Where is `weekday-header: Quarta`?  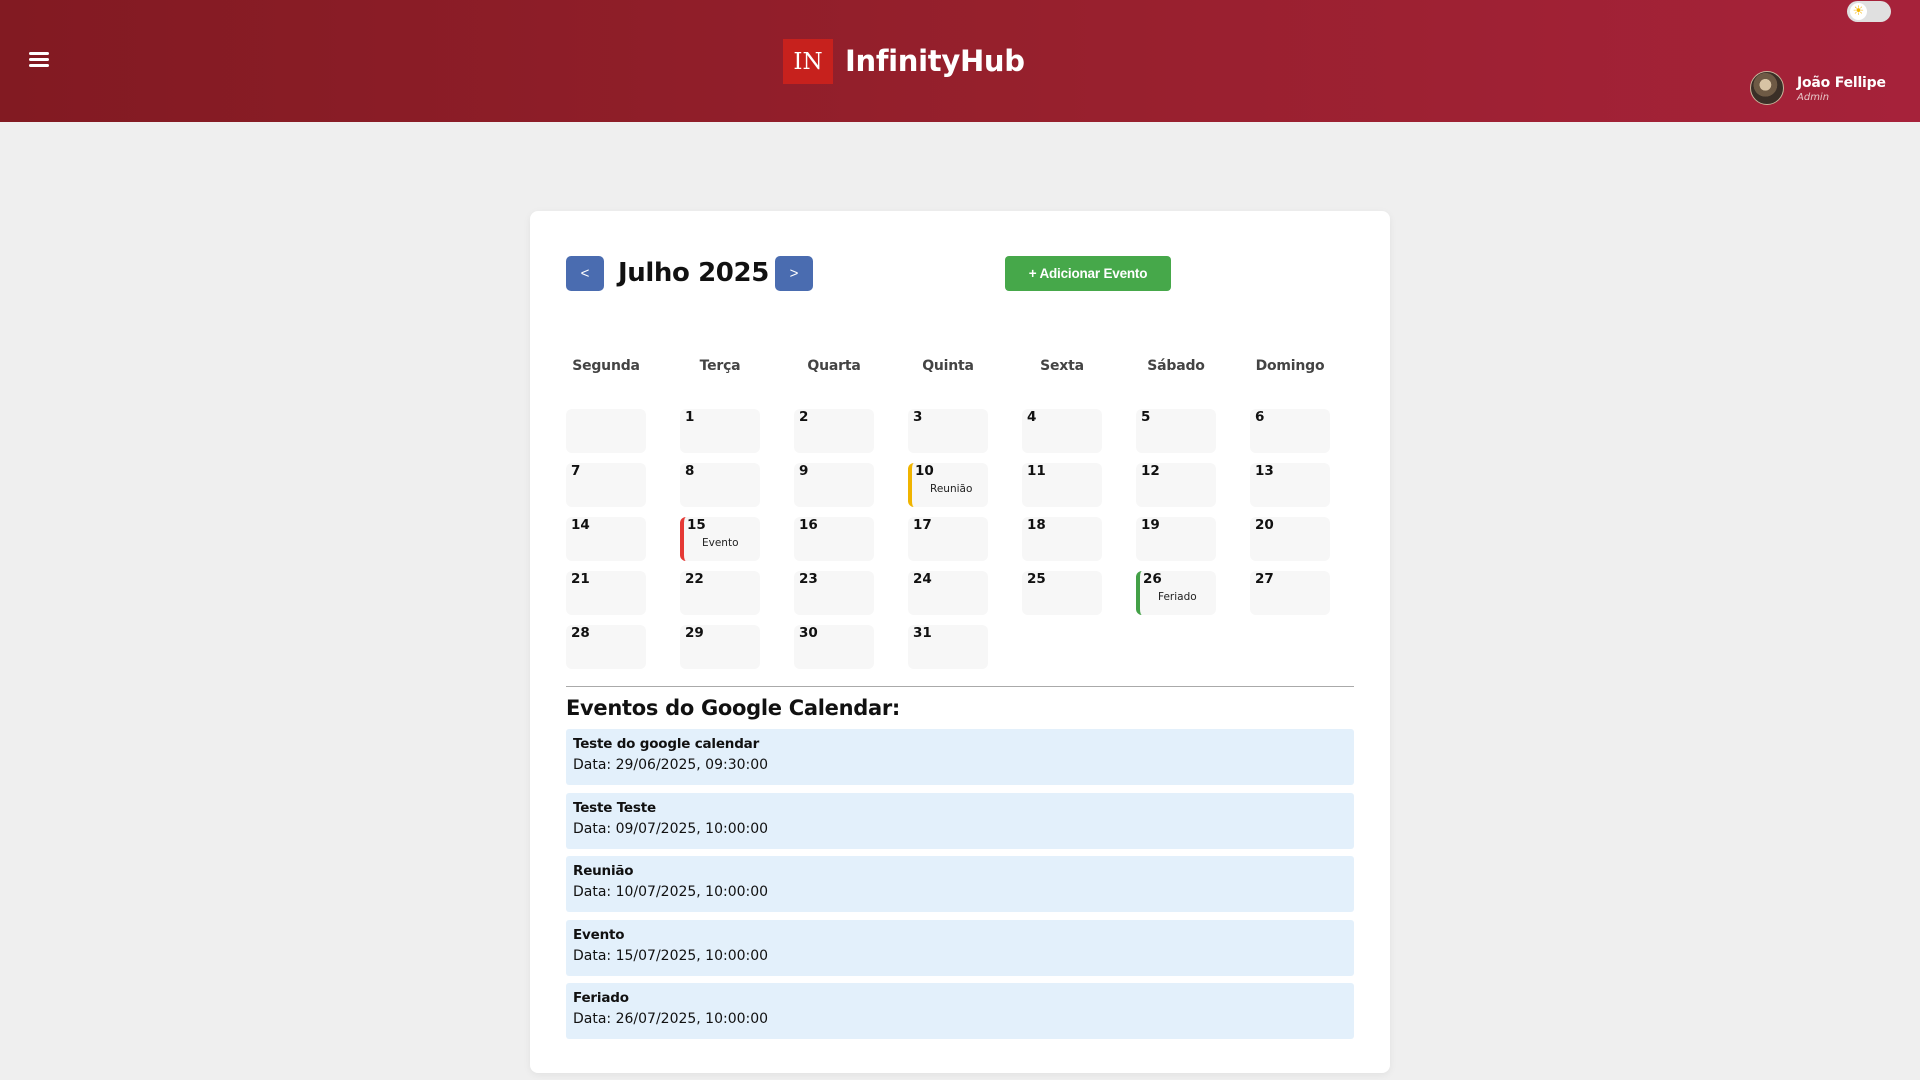 weekday-header: Quarta is located at coordinates (834, 366).